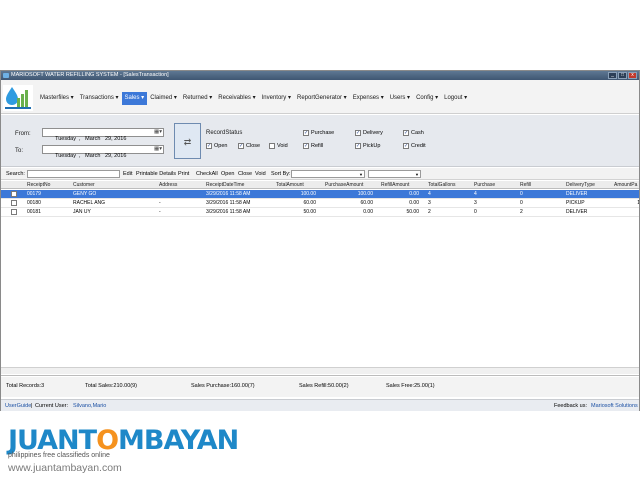 Image resolution: width=640 pixels, height=480 pixels. Describe the element at coordinates (89, 203) in the screenshot. I see `table-cell: RACHEL ANG` at that location.